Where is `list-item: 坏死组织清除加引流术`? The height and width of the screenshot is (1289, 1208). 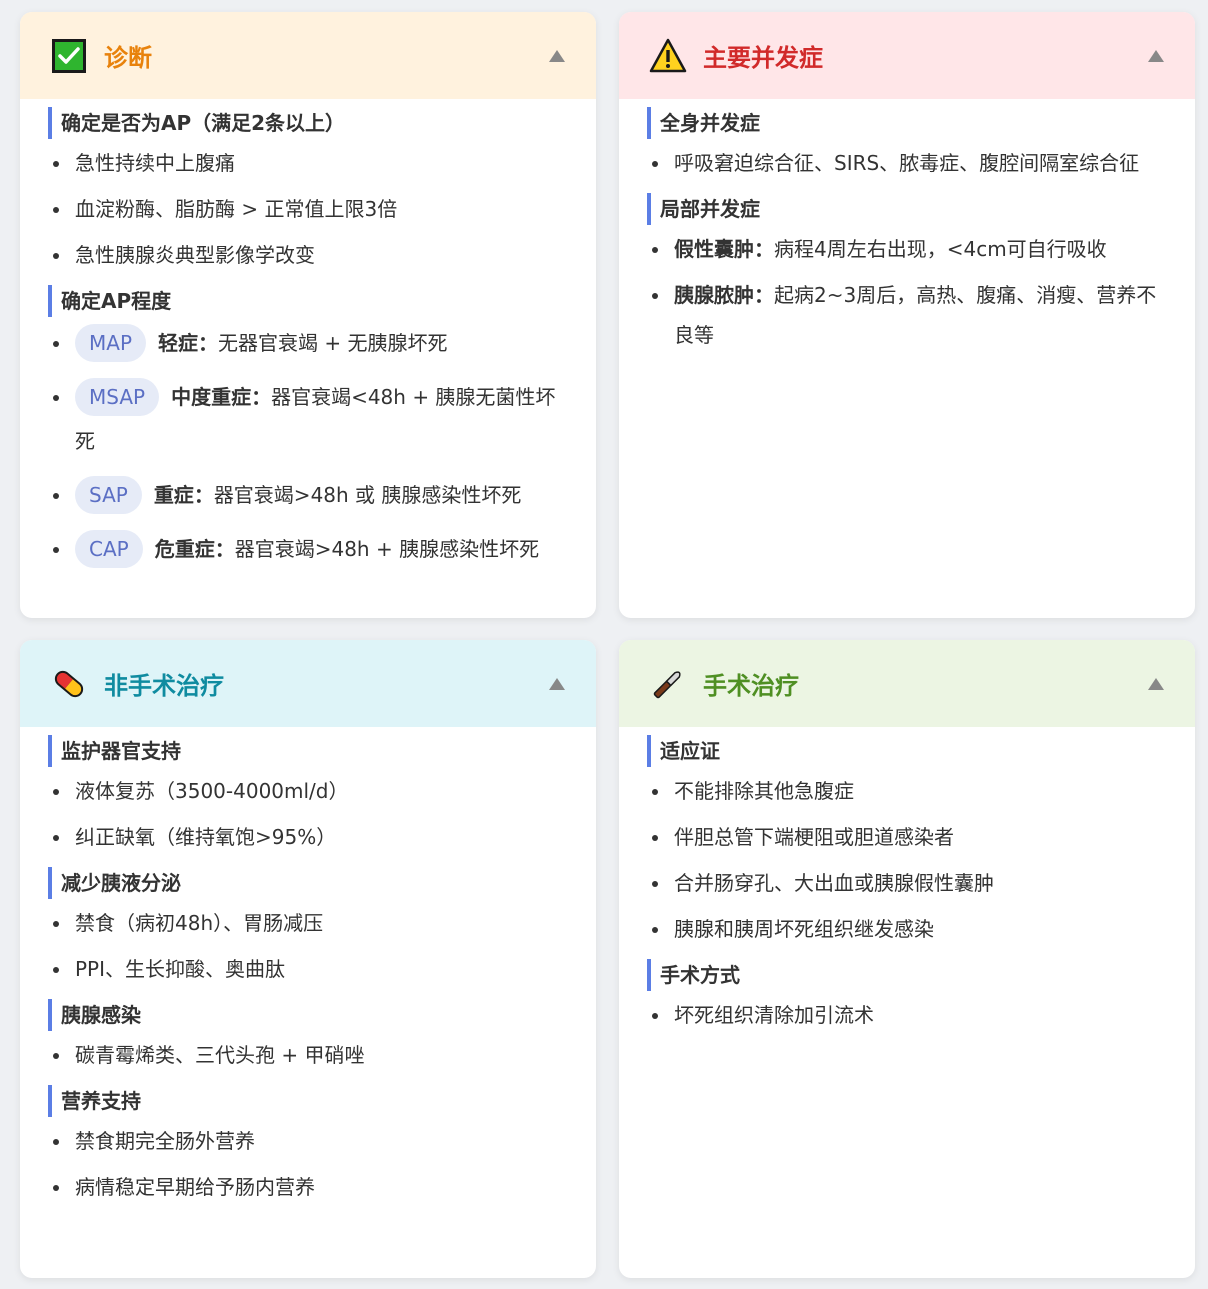
list-item: 坏死组织清除加引流术 is located at coordinates (907, 1015).